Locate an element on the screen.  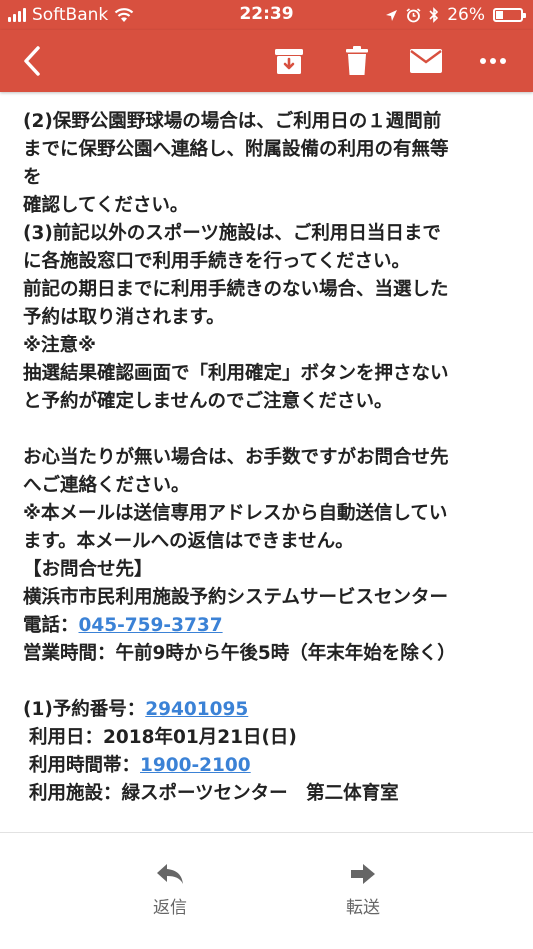
bottom-action-bar: 返信 転送 is located at coordinates (266, 890).